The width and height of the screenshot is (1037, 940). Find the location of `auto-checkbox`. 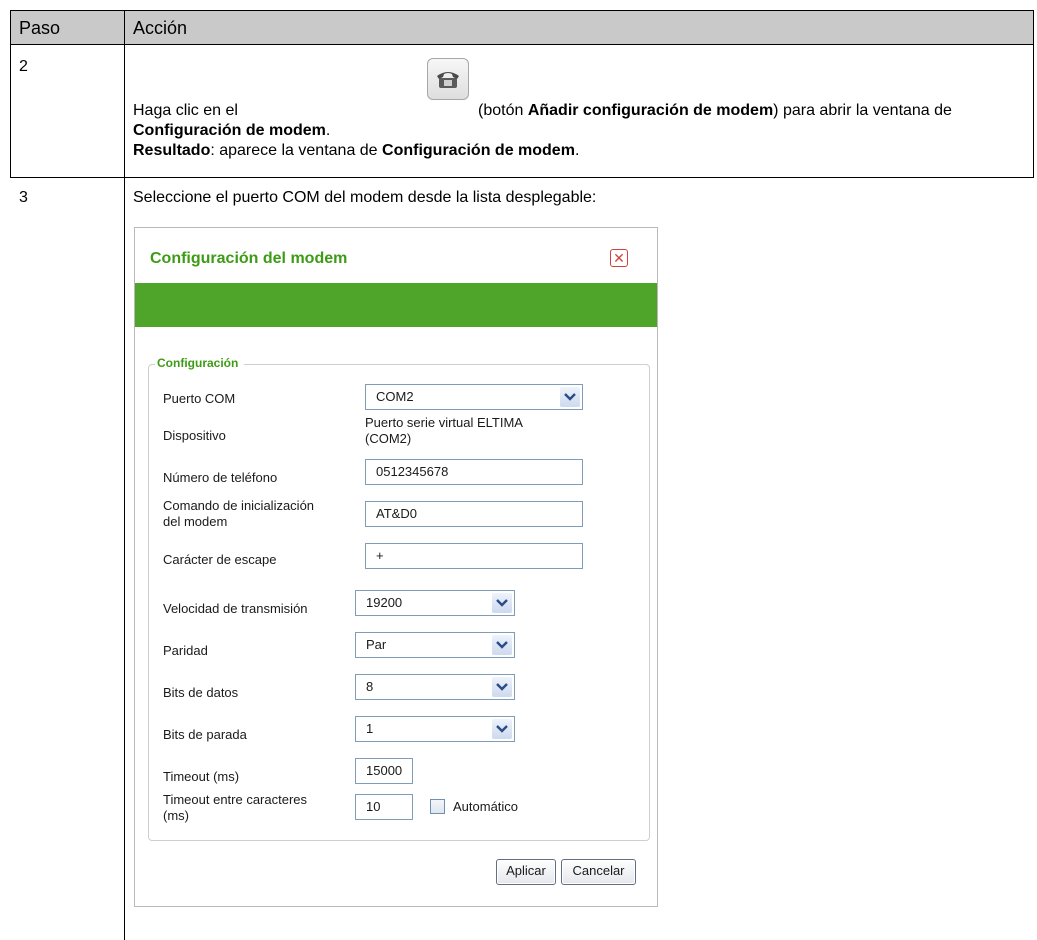

auto-checkbox is located at coordinates (437, 806).